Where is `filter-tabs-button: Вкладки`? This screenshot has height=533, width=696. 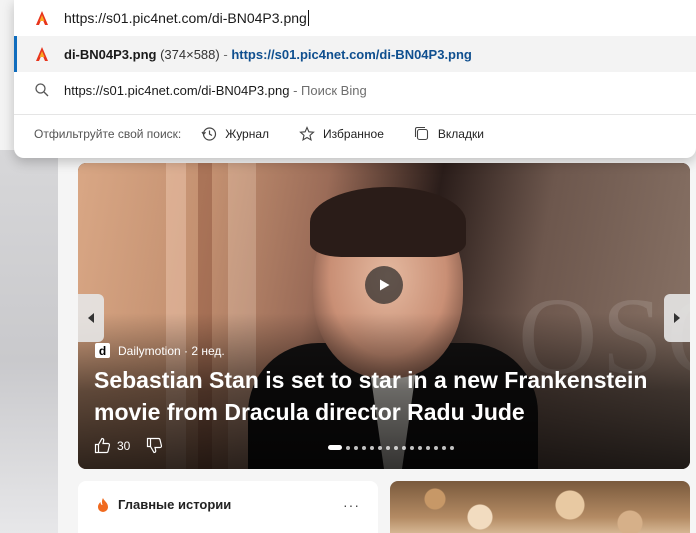
filter-tabs-button: Вкладки is located at coordinates (449, 134).